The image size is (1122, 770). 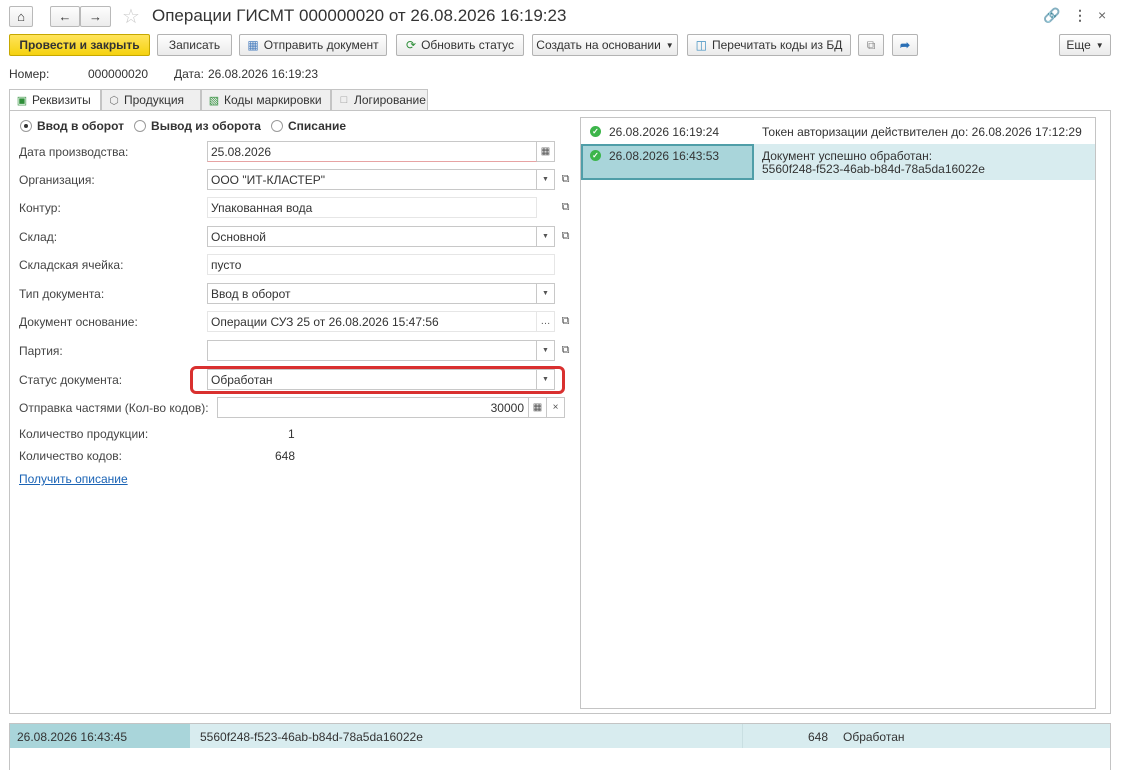 What do you see at coordinates (372, 236) in the screenshot?
I see `warehouse-field: Основной` at bounding box center [372, 236].